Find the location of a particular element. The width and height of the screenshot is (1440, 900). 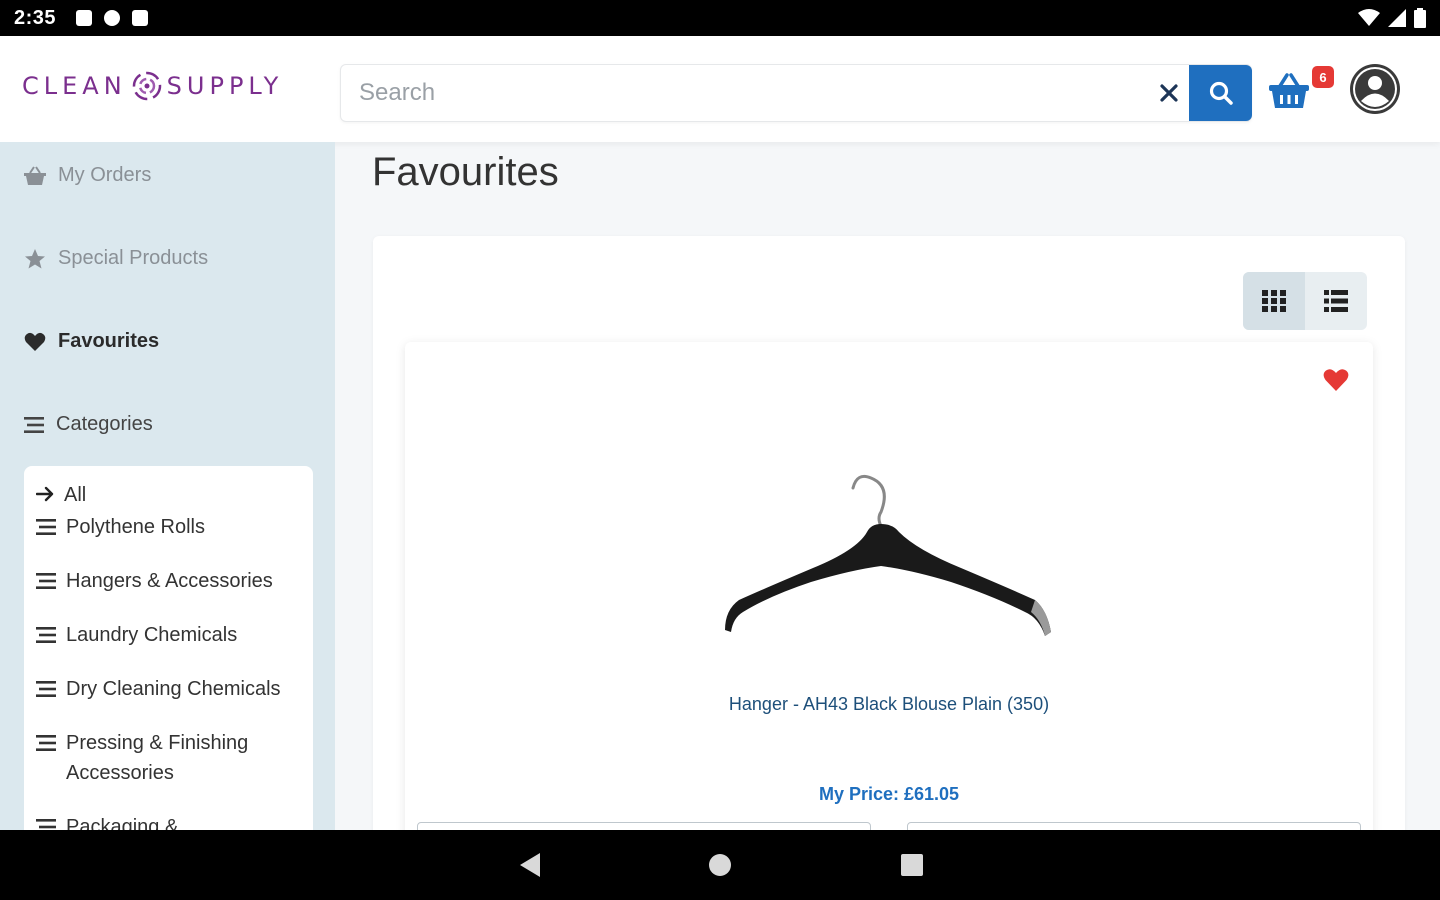

category-item-polythene-rolls: Polythene Rolls is located at coordinates (168, 527).